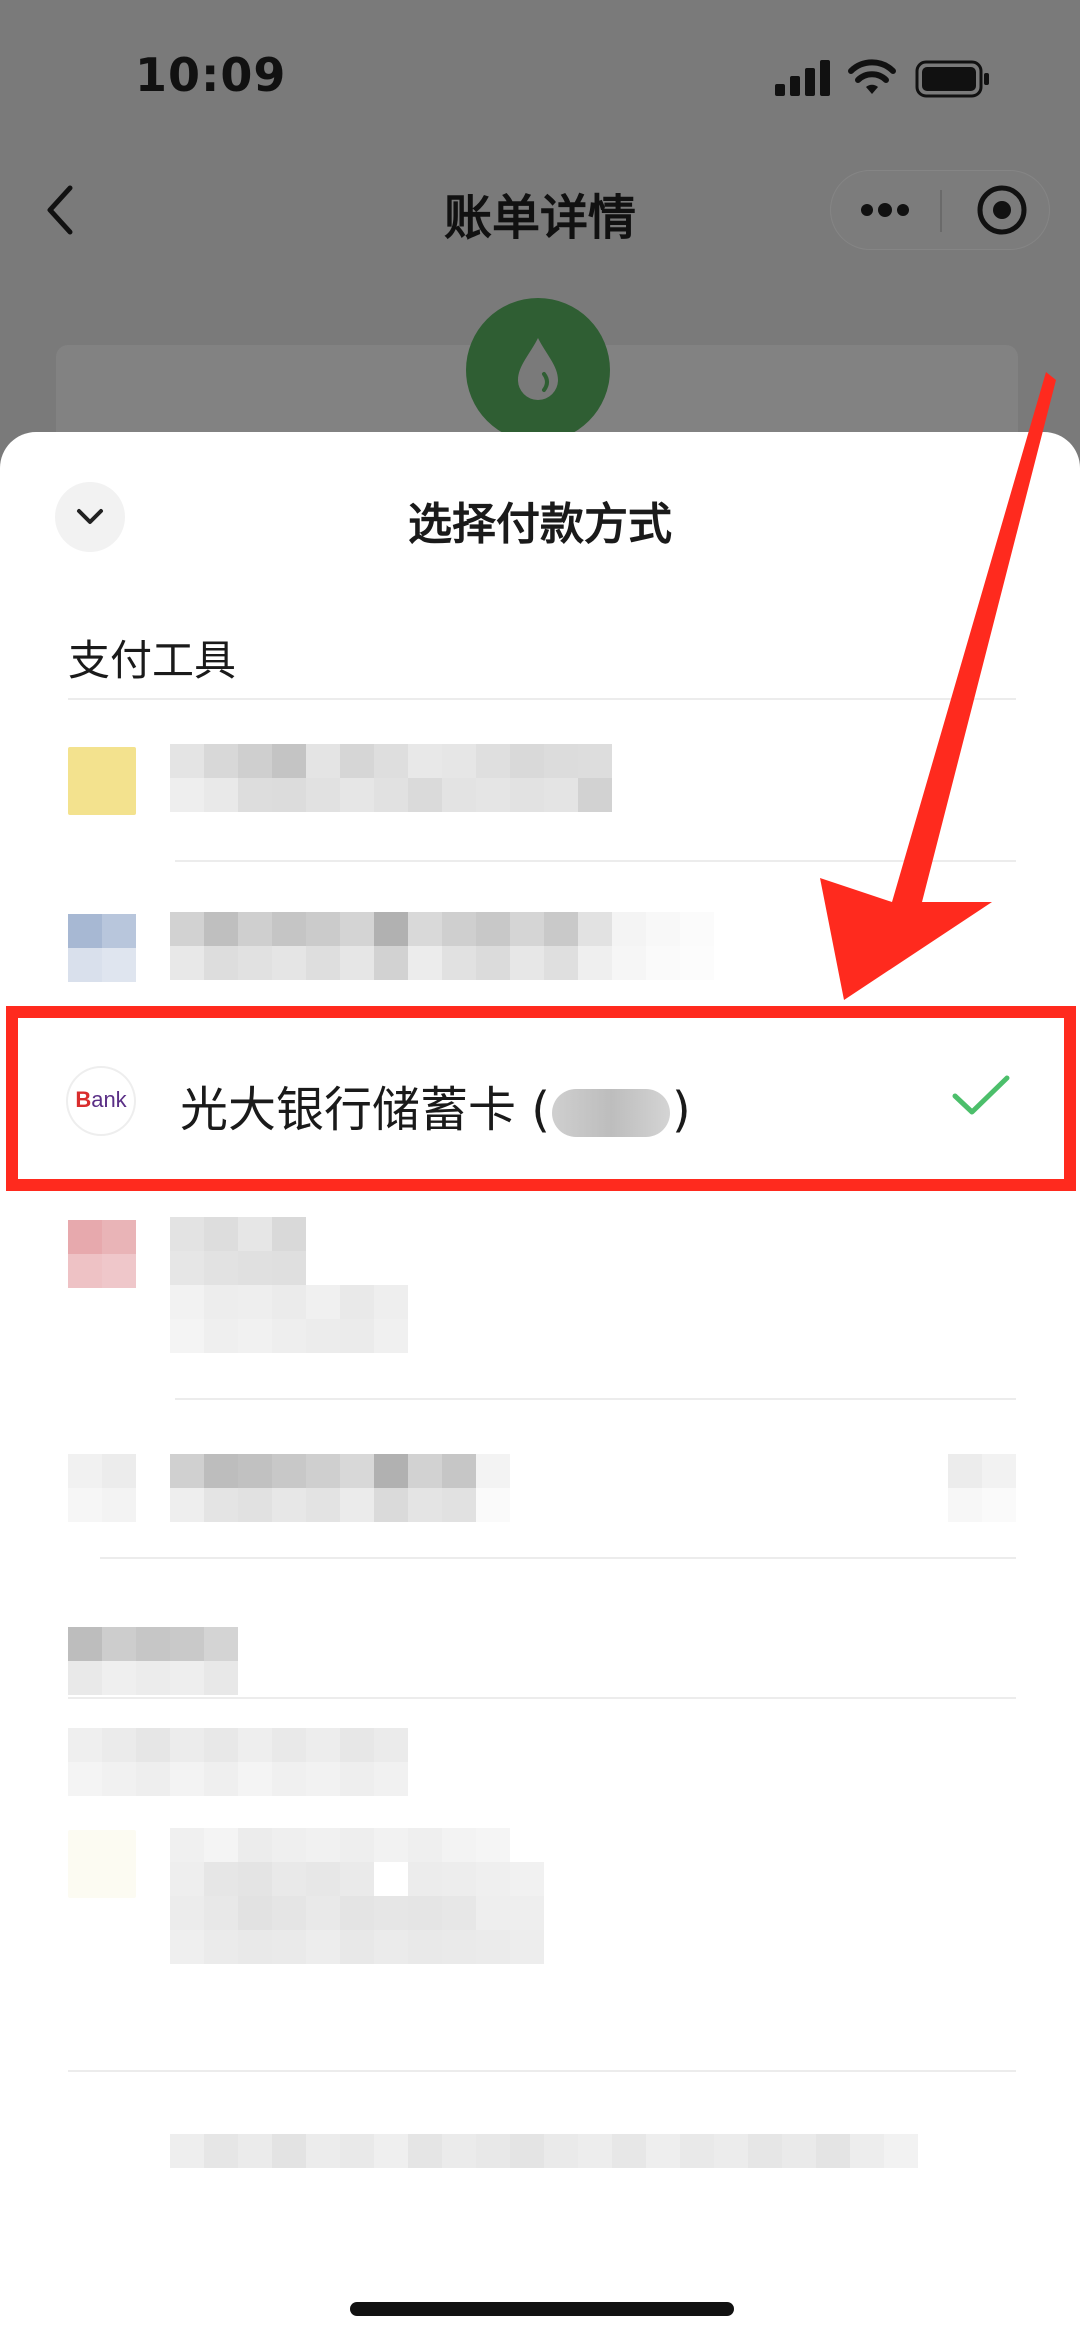  What do you see at coordinates (952, 79) in the screenshot?
I see `battery-icon` at bounding box center [952, 79].